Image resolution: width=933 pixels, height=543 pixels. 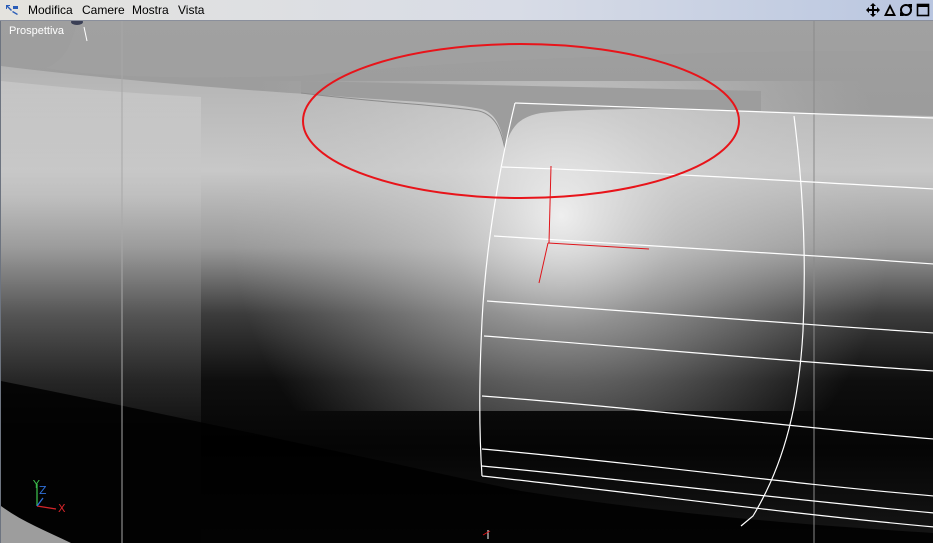 I want to click on maximize-view-icon, so click(x=923, y=10).